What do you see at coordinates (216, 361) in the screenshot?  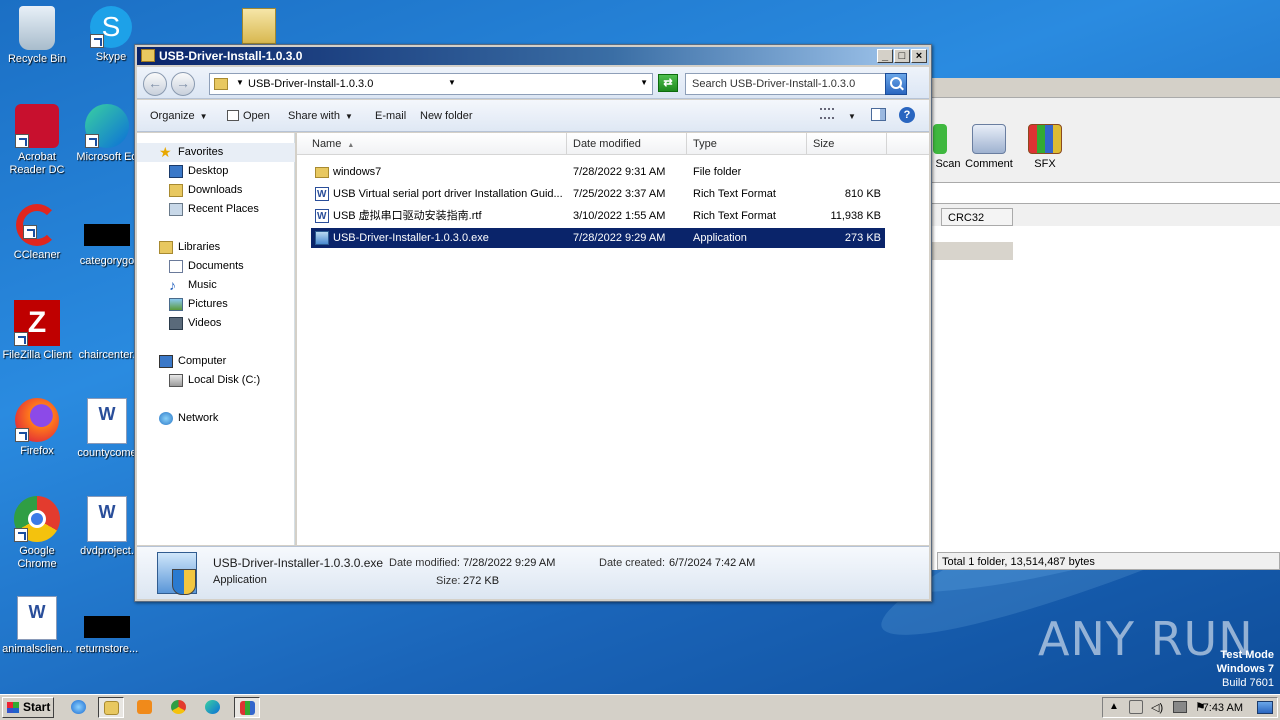 I see `nav-computer: Computer` at bounding box center [216, 361].